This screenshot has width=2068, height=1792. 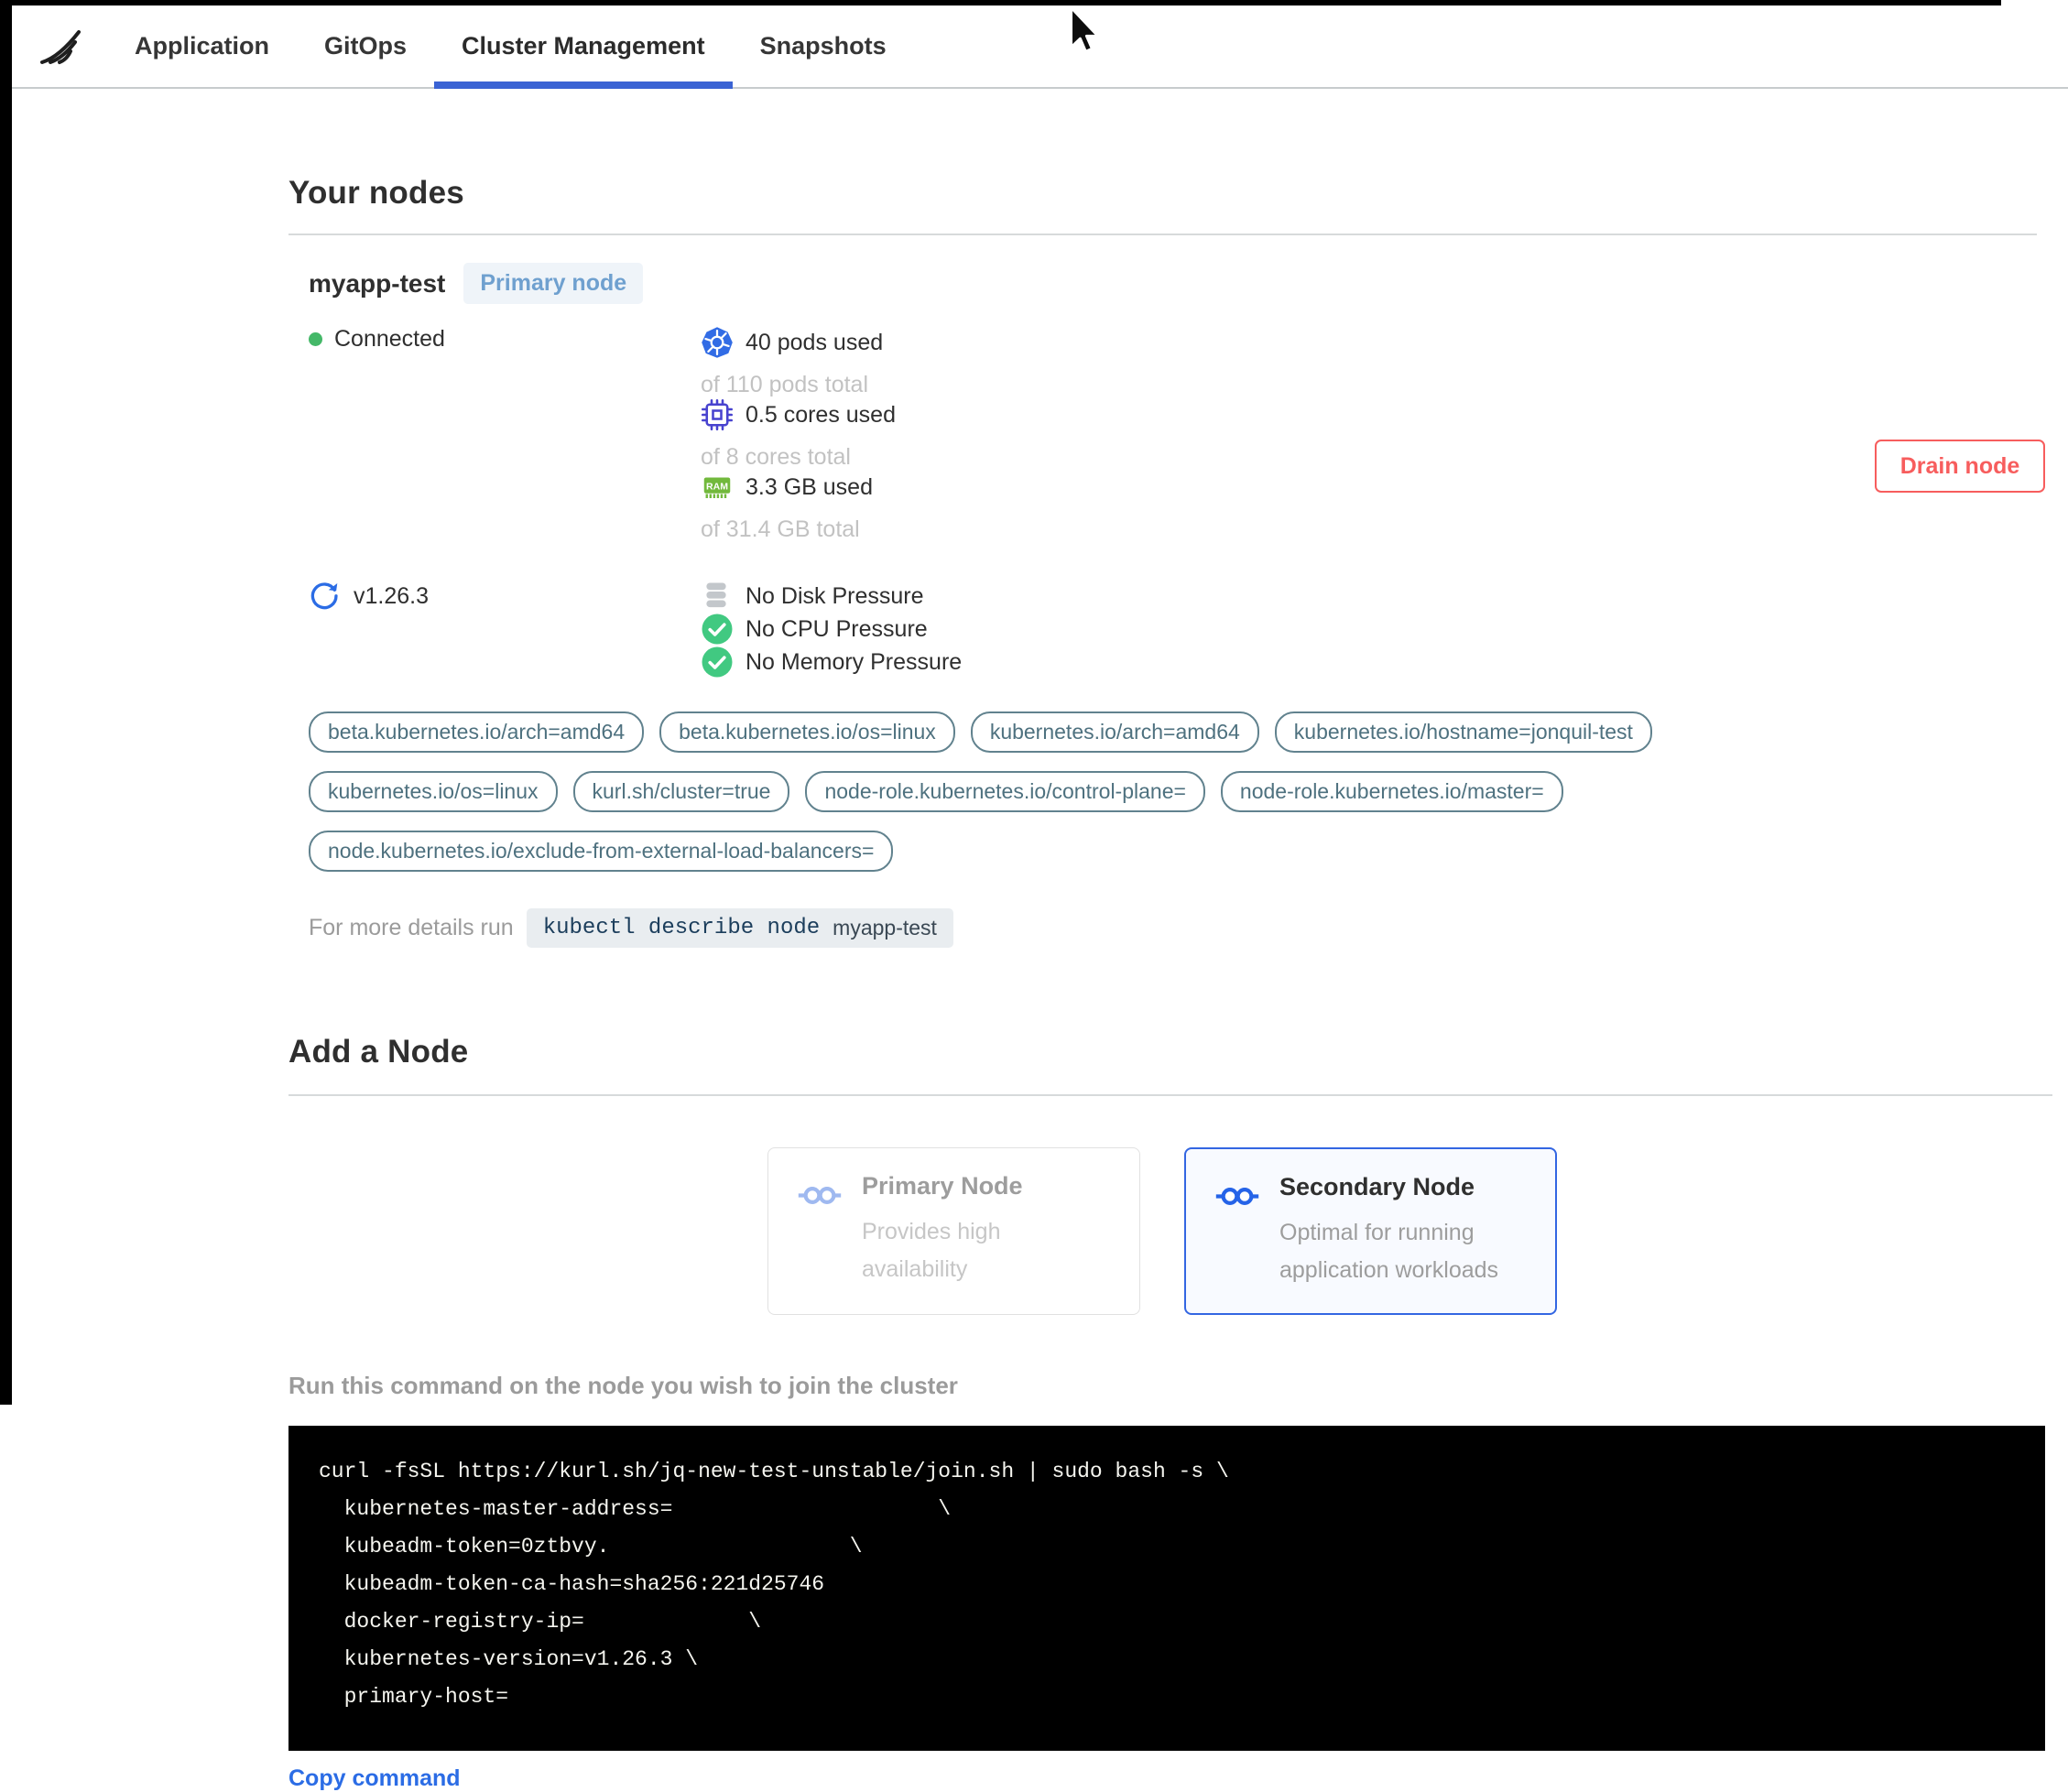 What do you see at coordinates (1391, 791) in the screenshot?
I see `node-label-pill: node-role.kubernetes.io/master=` at bounding box center [1391, 791].